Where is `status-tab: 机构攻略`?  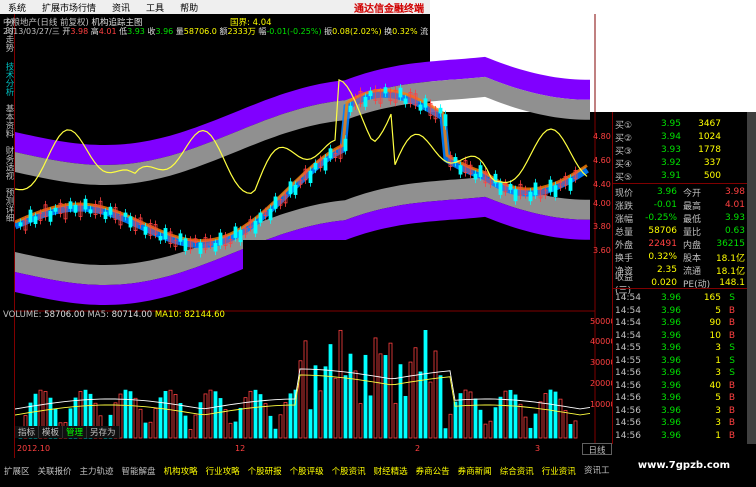
status-tab: 机构攻略 is located at coordinates (181, 471).